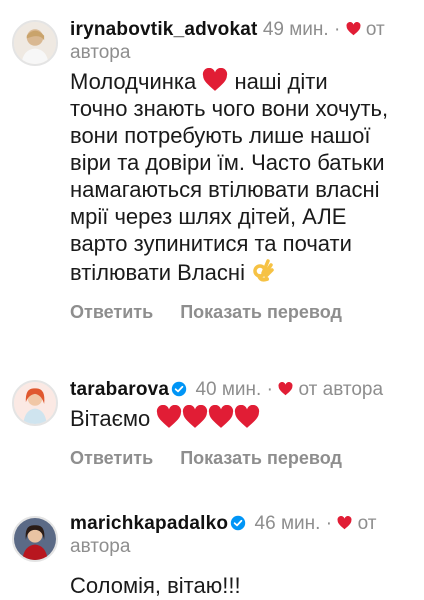 This screenshot has width=424, height=600. What do you see at coordinates (295, 29) in the screenshot?
I see `timestamp: 49 мин.` at bounding box center [295, 29].